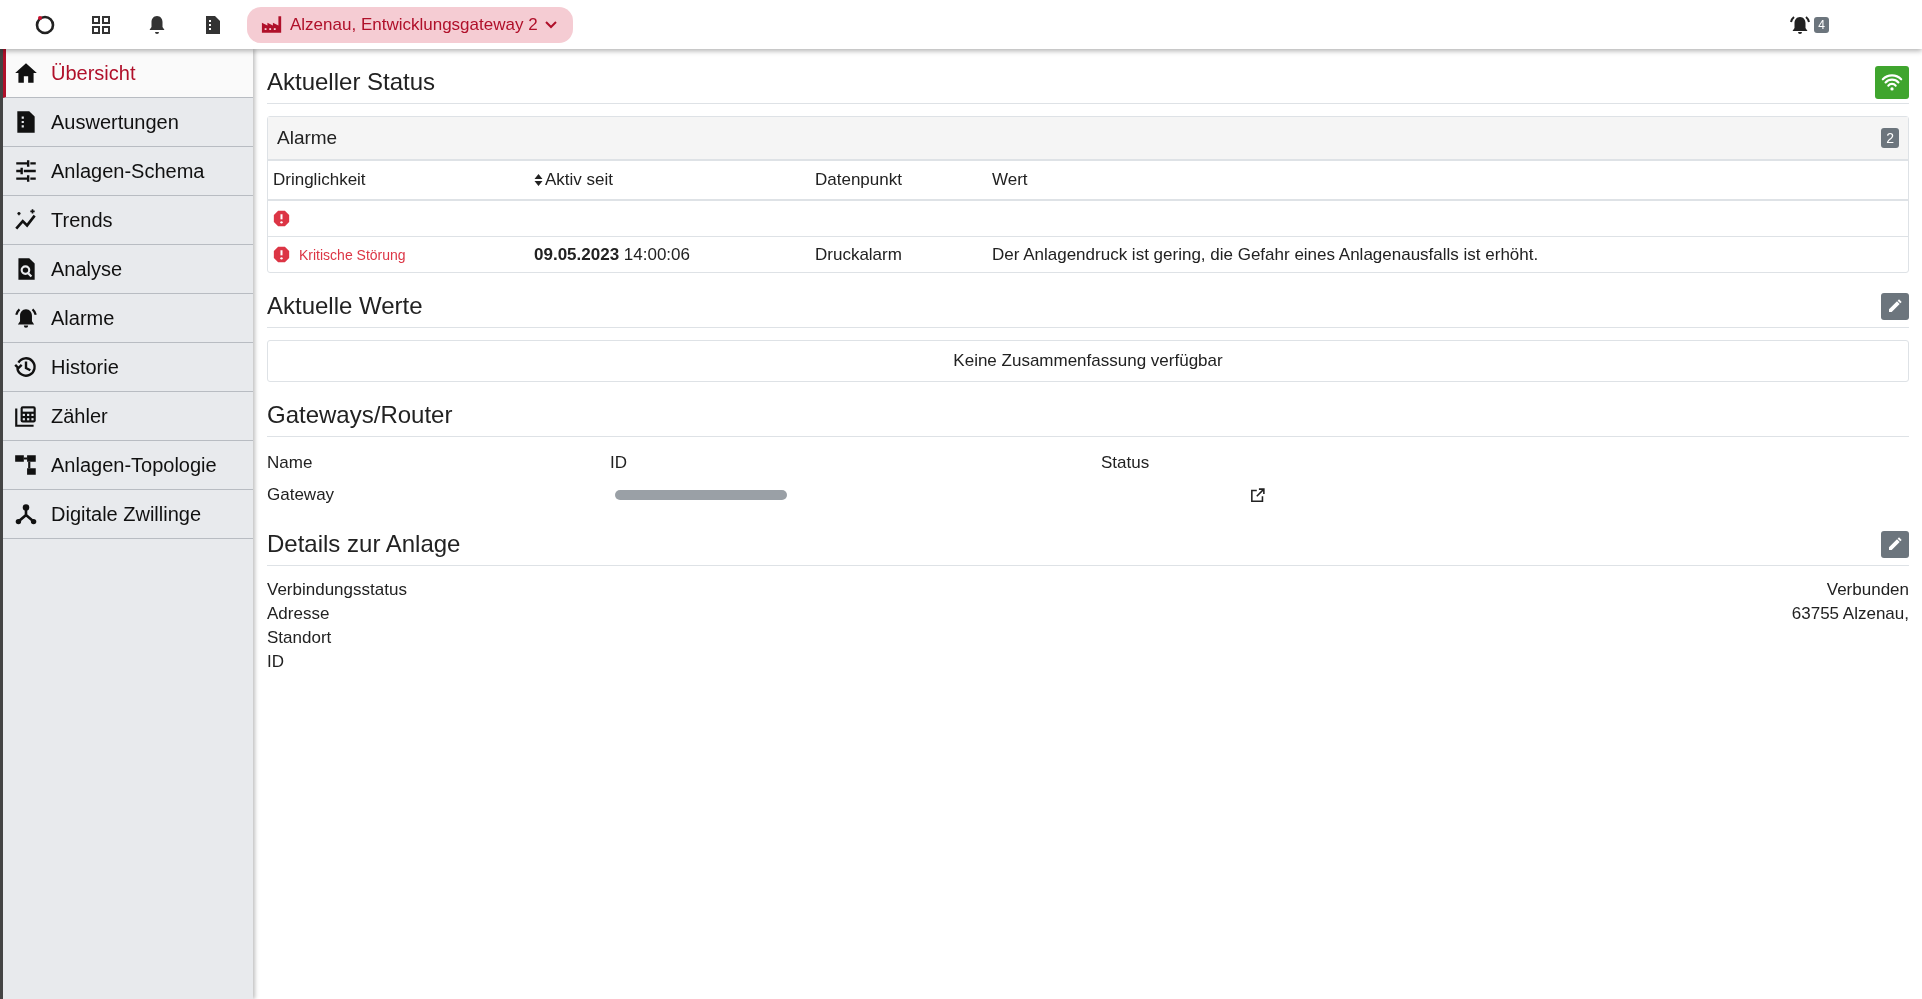 The image size is (1922, 999). I want to click on alarm-count-badge: 4, so click(1821, 24).